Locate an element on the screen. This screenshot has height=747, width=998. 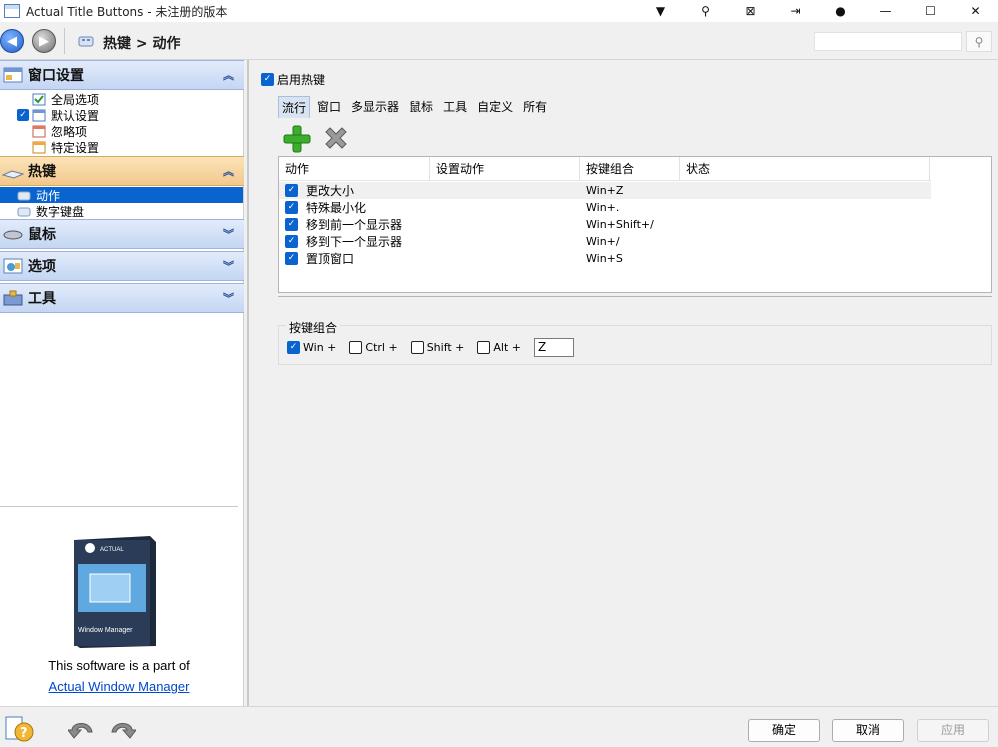
search-icon: ⚲ is located at coordinates (979, 41).